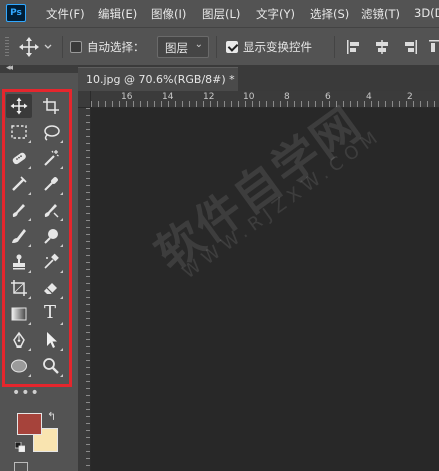 Image resolution: width=439 pixels, height=471 pixels. Describe the element at coordinates (209, 97) in the screenshot. I see `ruler-label: 12` at that location.